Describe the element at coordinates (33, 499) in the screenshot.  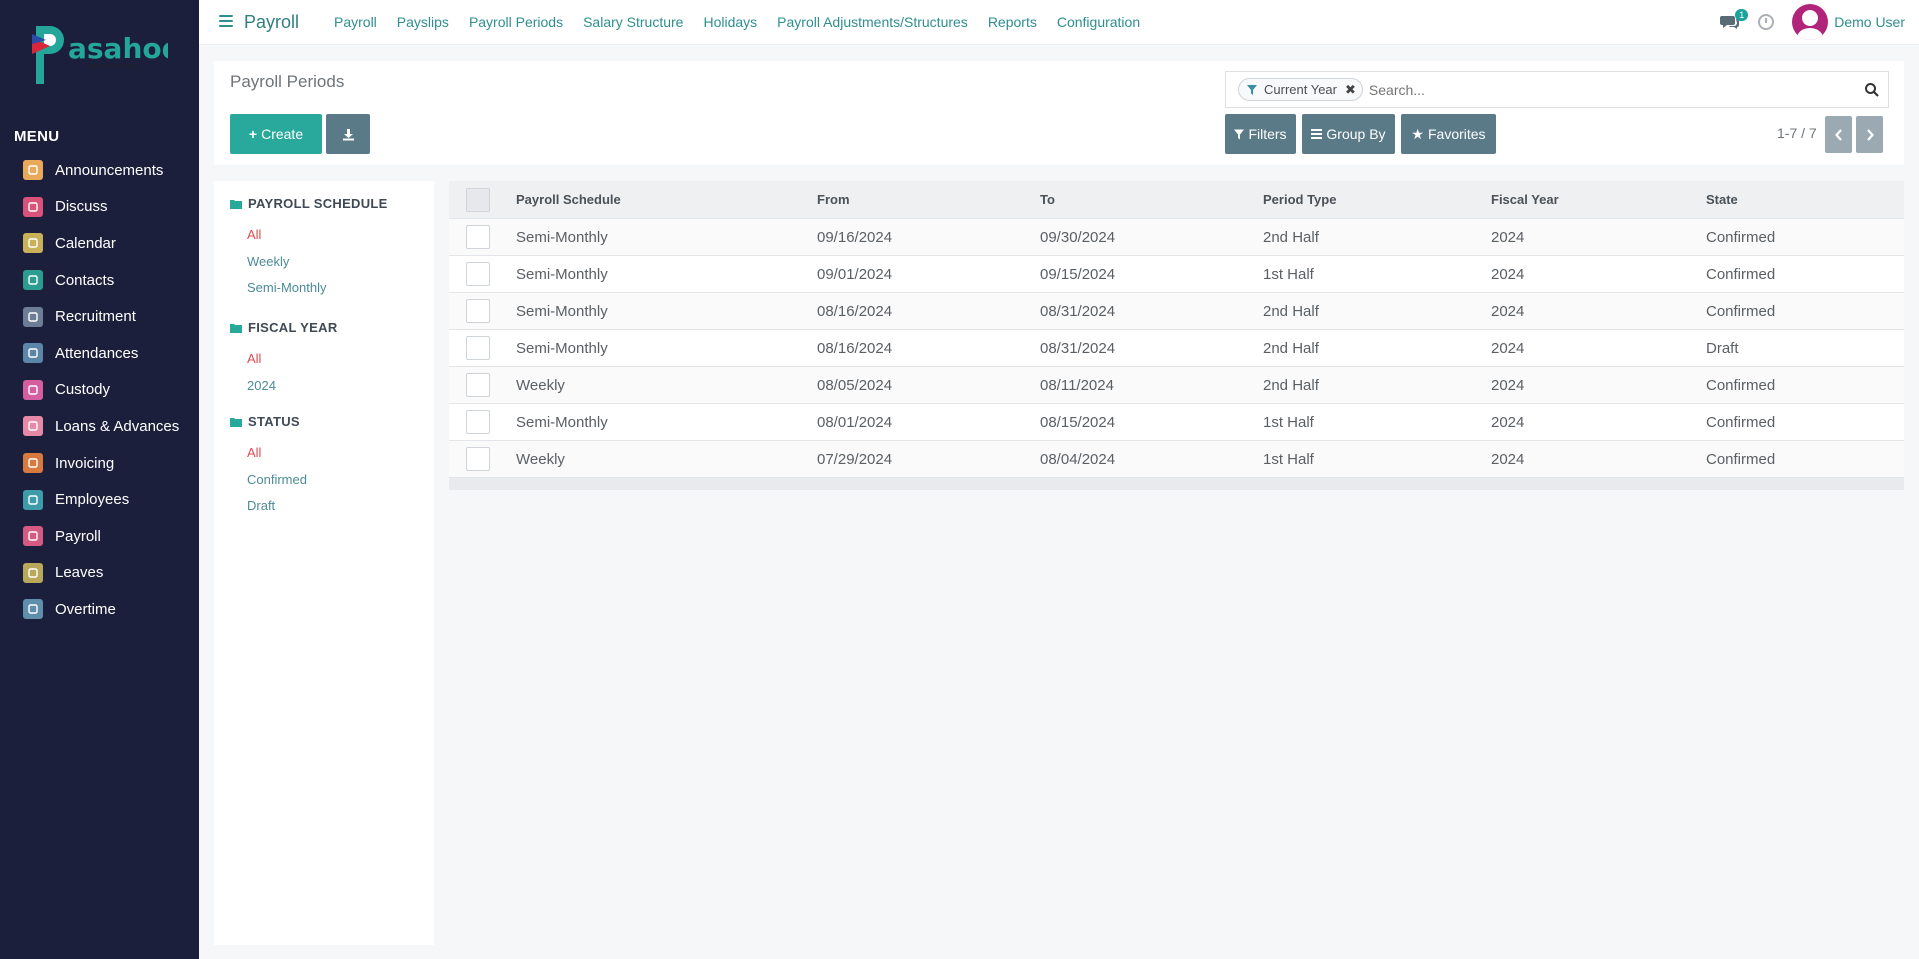
I see `users-icon` at that location.